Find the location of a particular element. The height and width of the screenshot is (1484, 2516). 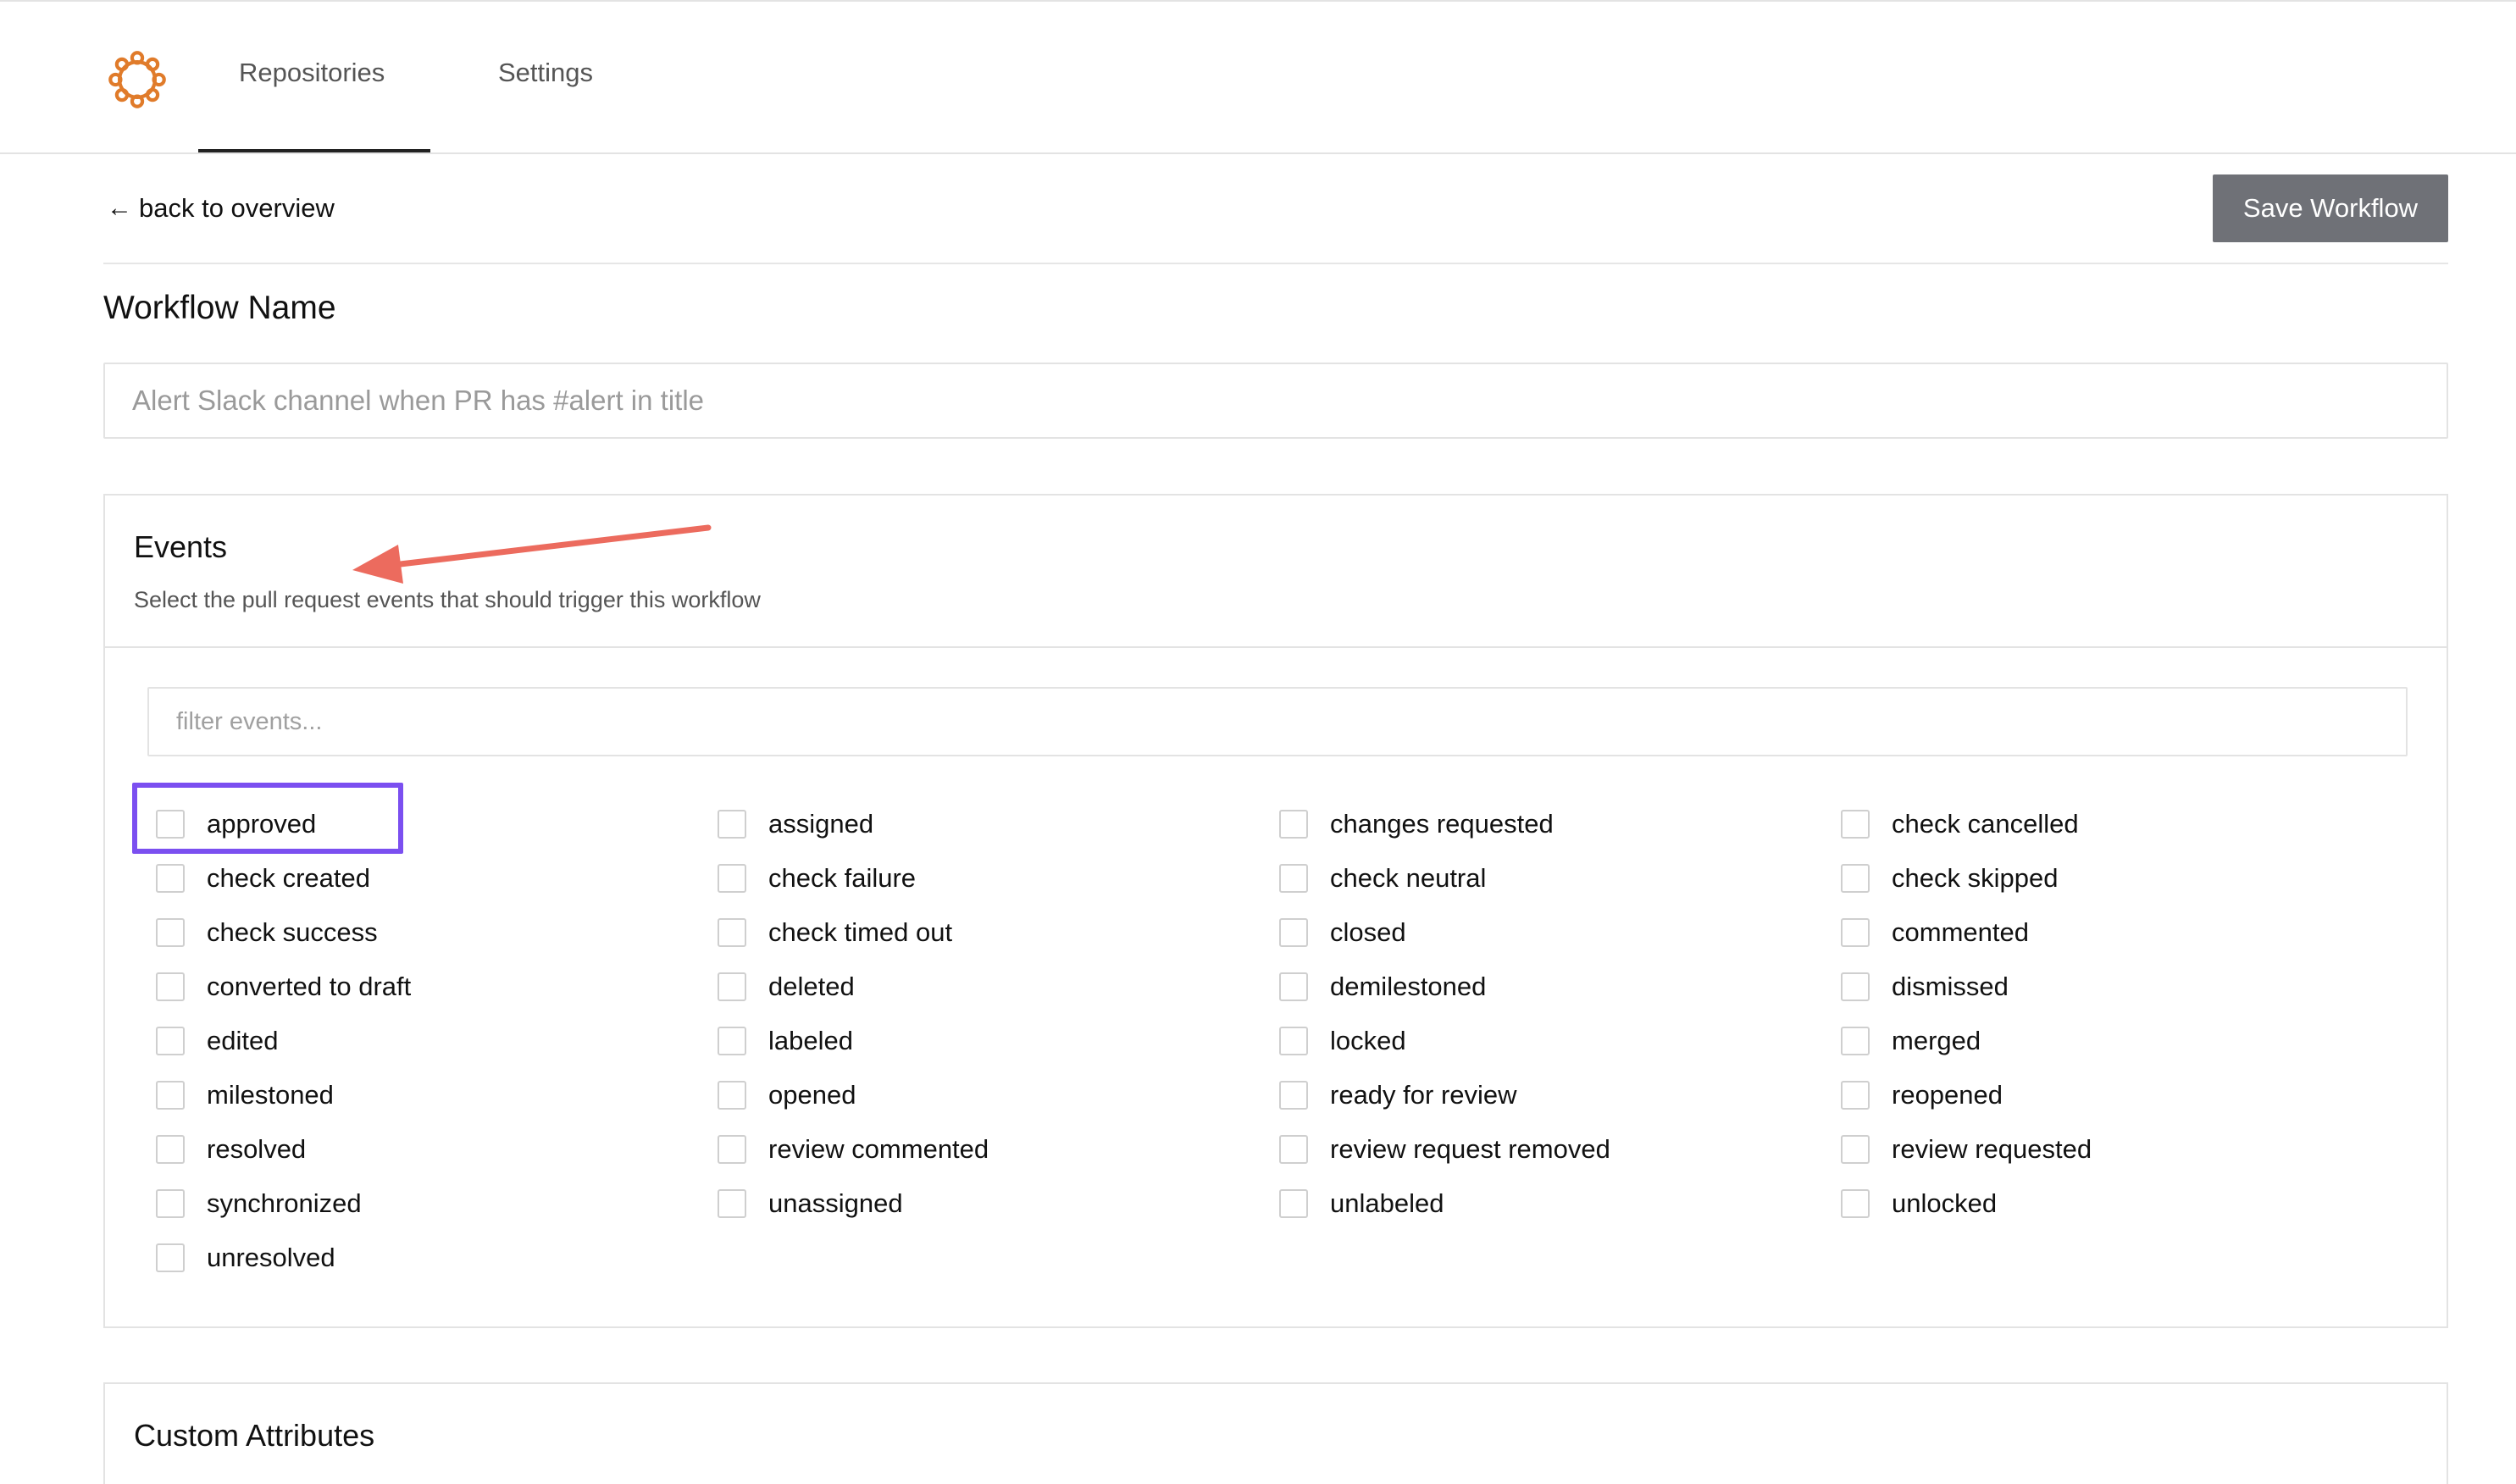

event-label: changes requested is located at coordinates (1442, 824).